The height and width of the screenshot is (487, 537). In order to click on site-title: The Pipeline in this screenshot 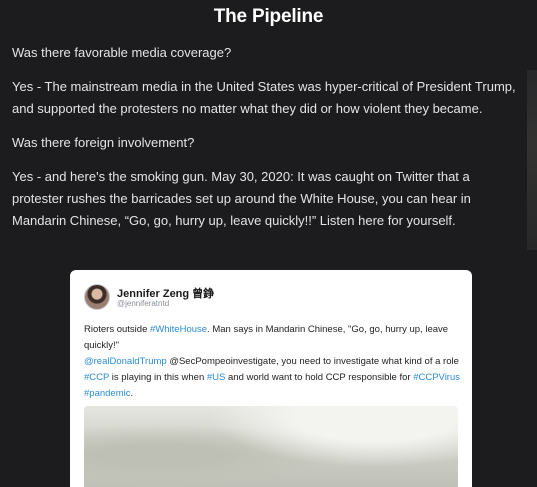, I will do `click(269, 17)`.